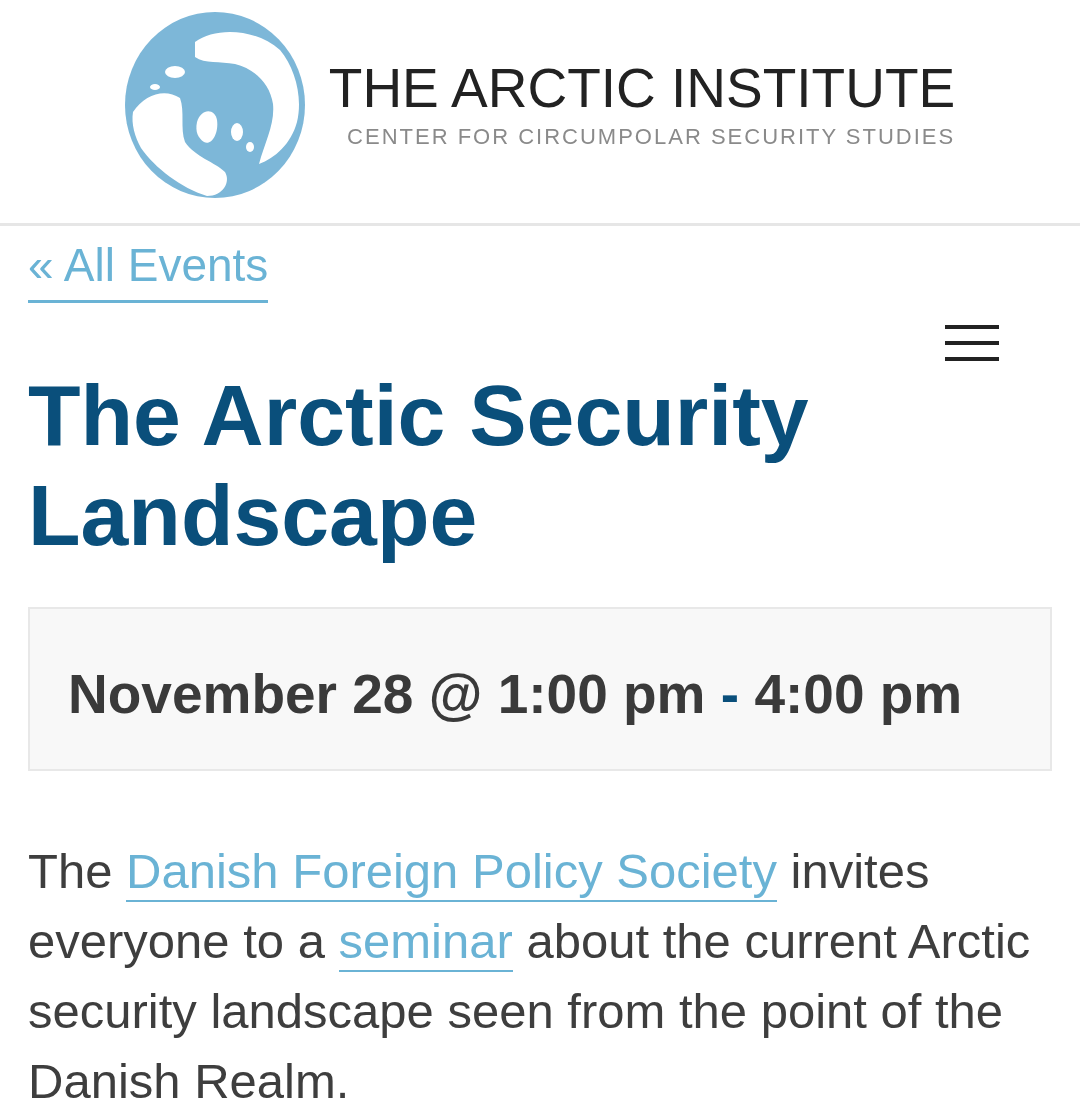 Image resolution: width=1080 pixels, height=1112 pixels. I want to click on event-date-time: November 28 @ 1:00 pm - 4:00 pm, so click(515, 694).